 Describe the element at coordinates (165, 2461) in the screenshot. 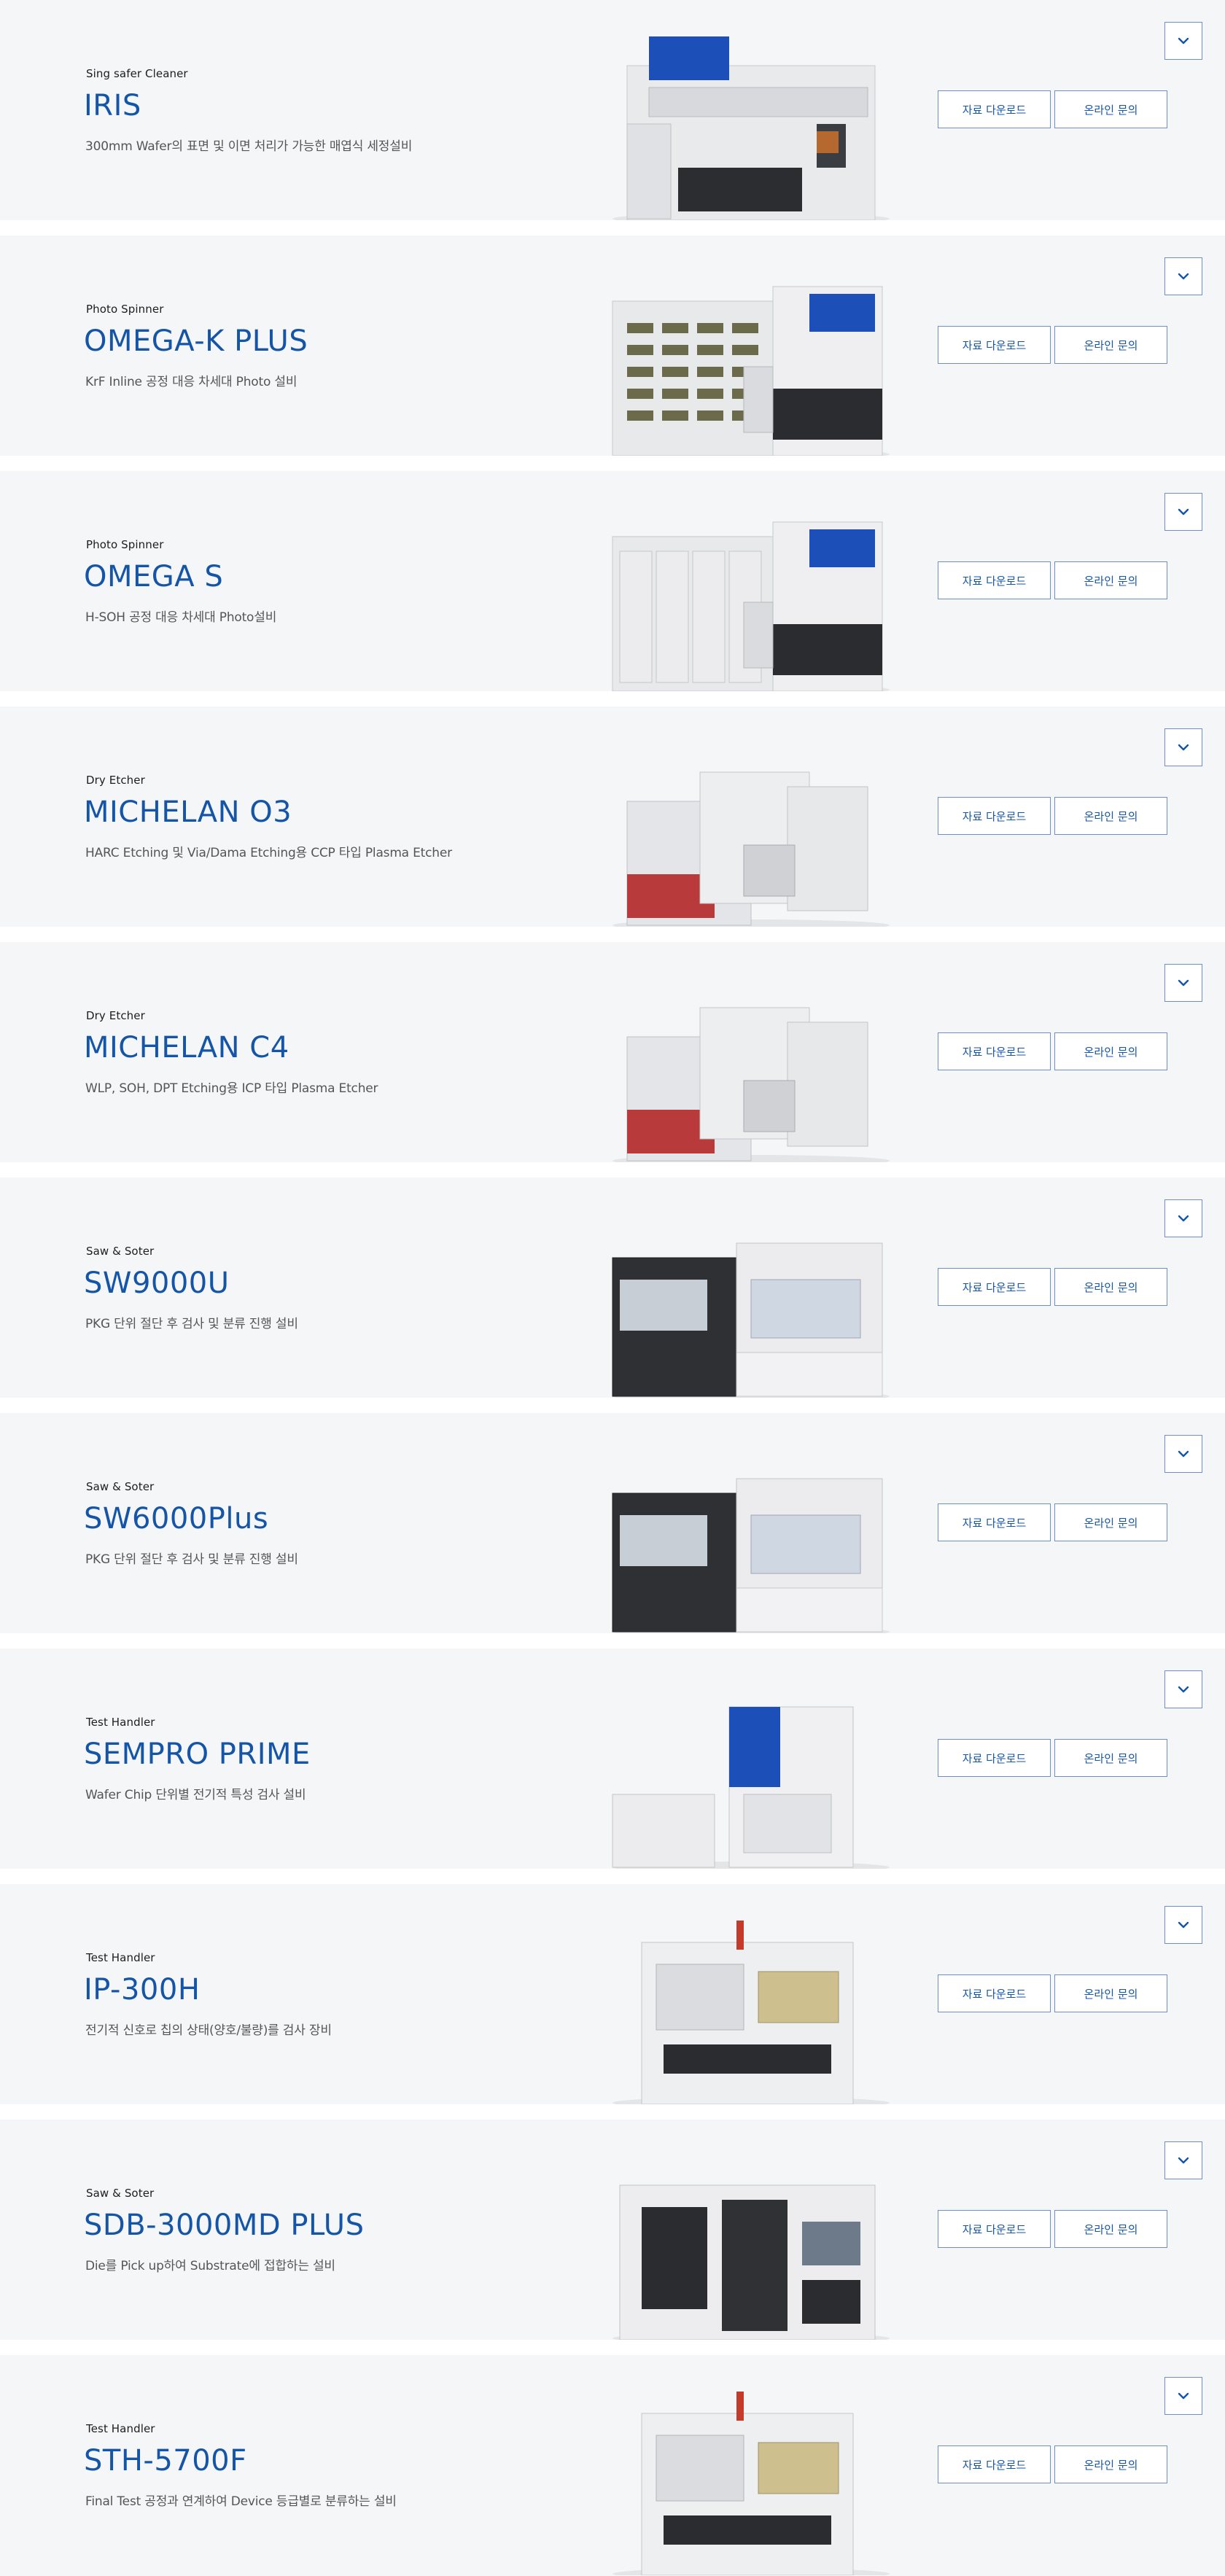

I see `product-name: STH-5700F` at that location.